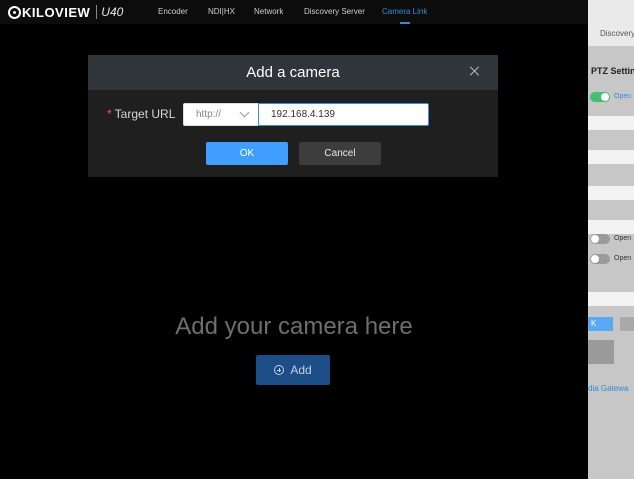 The width and height of the screenshot is (634, 479). Describe the element at coordinates (608, 388) in the screenshot. I see `media-gateway-link: dia Gatewa` at that location.